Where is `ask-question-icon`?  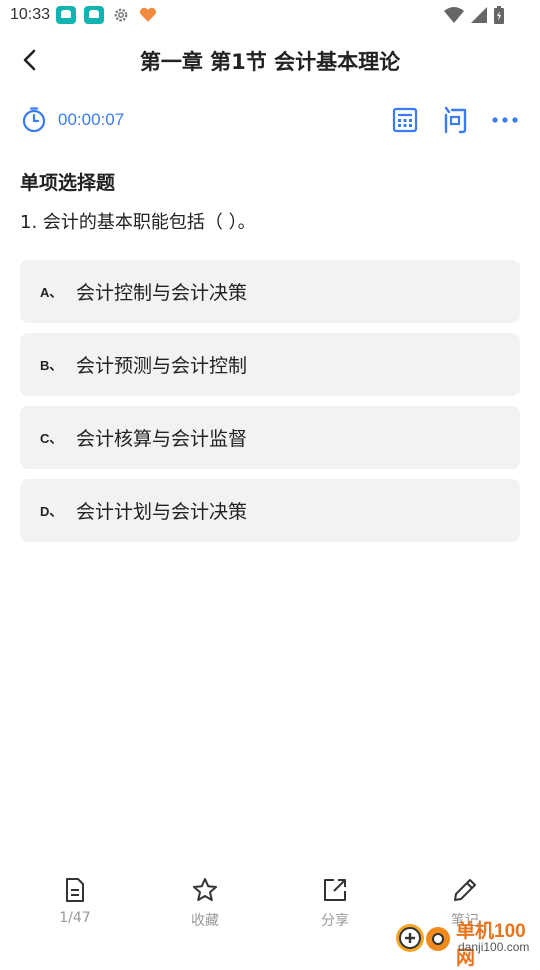 ask-question-icon is located at coordinates (455, 120).